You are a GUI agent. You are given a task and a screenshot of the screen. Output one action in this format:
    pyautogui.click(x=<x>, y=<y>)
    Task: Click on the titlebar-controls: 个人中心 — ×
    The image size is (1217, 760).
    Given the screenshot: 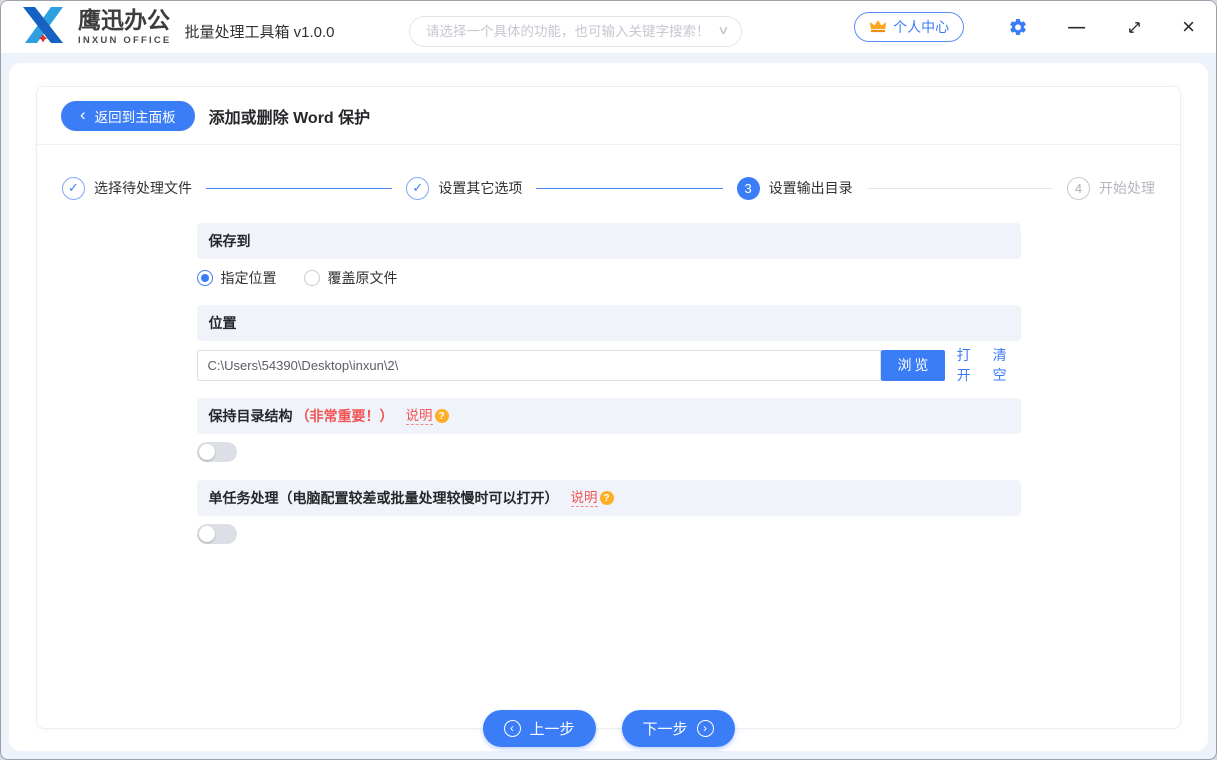 What is the action you would take?
    pyautogui.click(x=1024, y=27)
    